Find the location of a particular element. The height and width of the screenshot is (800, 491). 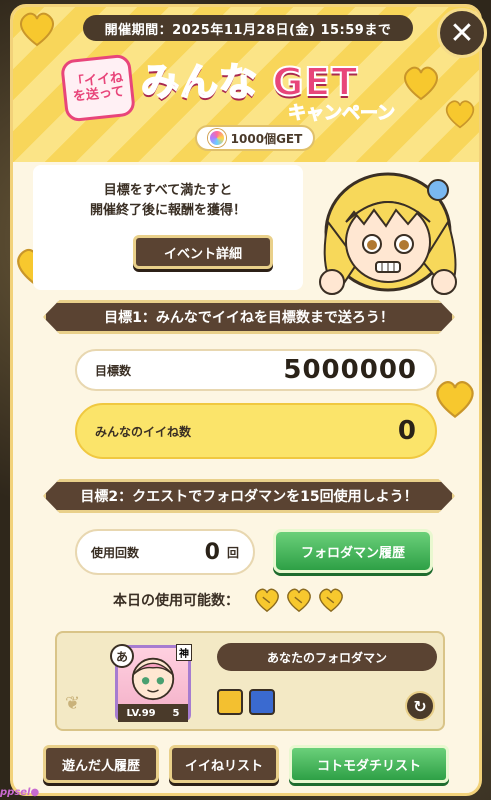

monster-section: ❦ ❦ あ 神 LV.99 5 あなたのフォロダマン ↻ is located at coordinates (250, 681).